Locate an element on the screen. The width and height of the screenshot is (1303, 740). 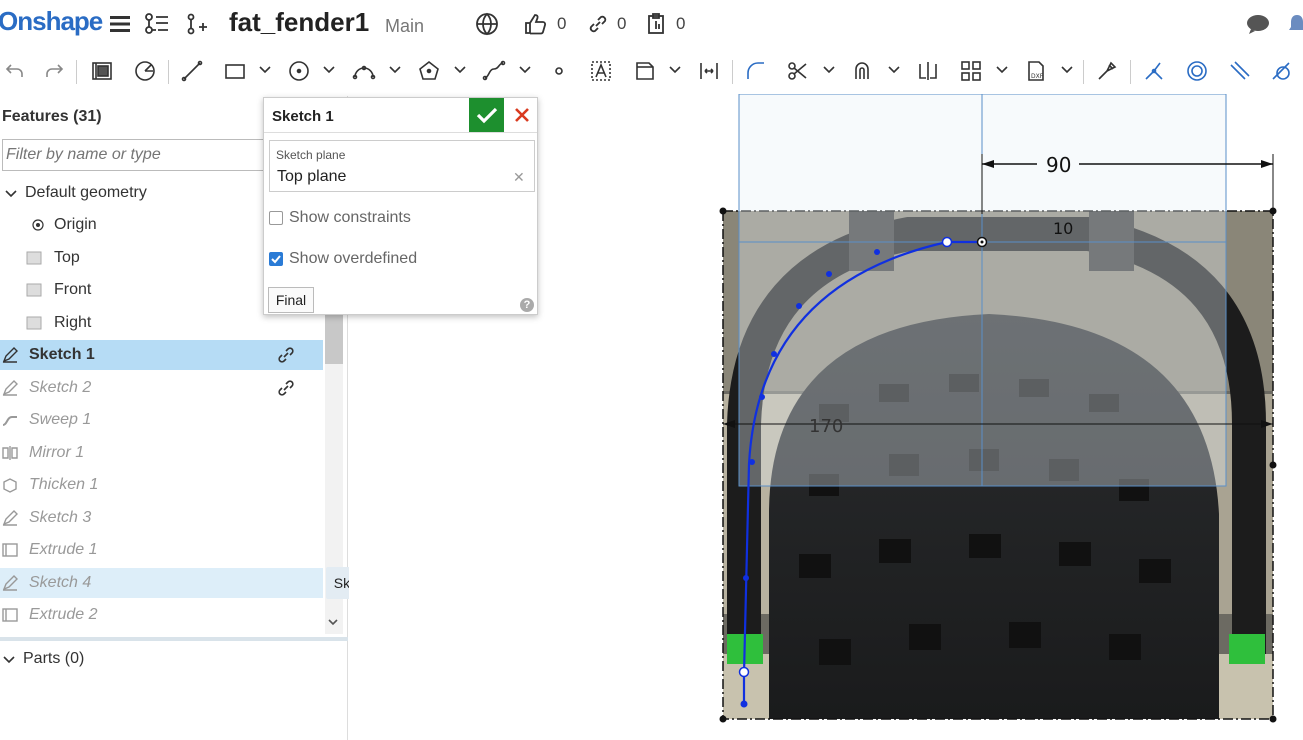
tree-item-label: Right is located at coordinates (73, 322).